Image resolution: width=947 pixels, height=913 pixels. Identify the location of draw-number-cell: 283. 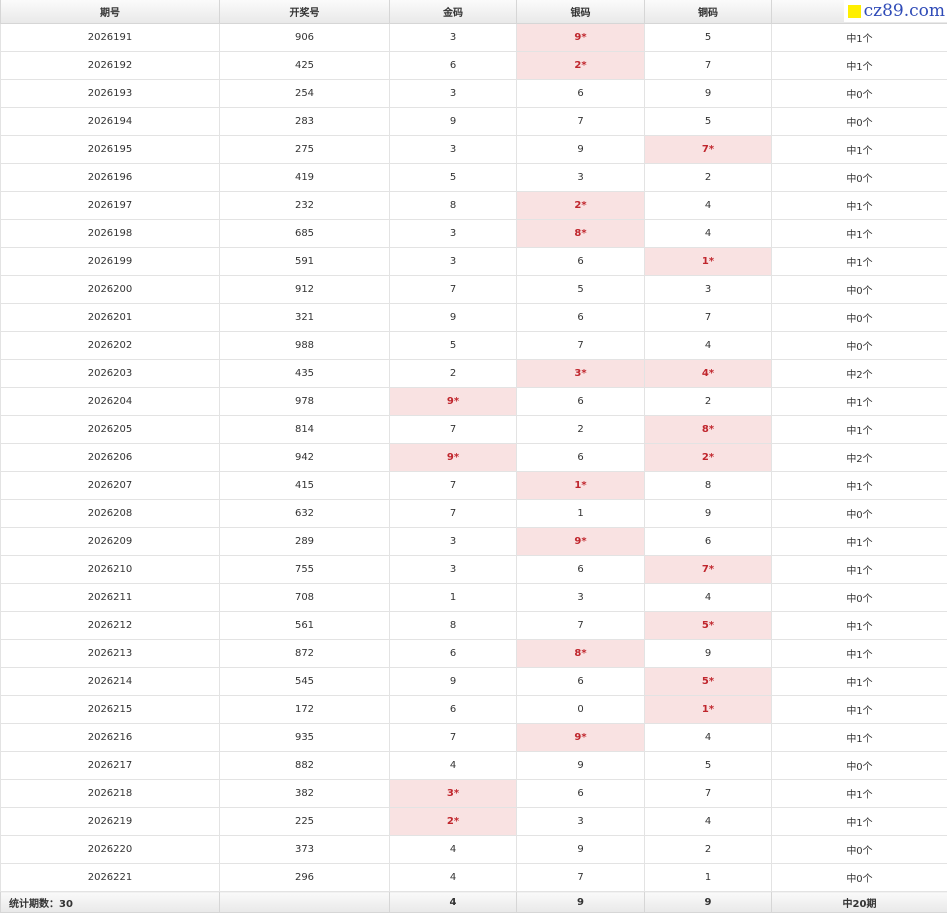
(304, 121).